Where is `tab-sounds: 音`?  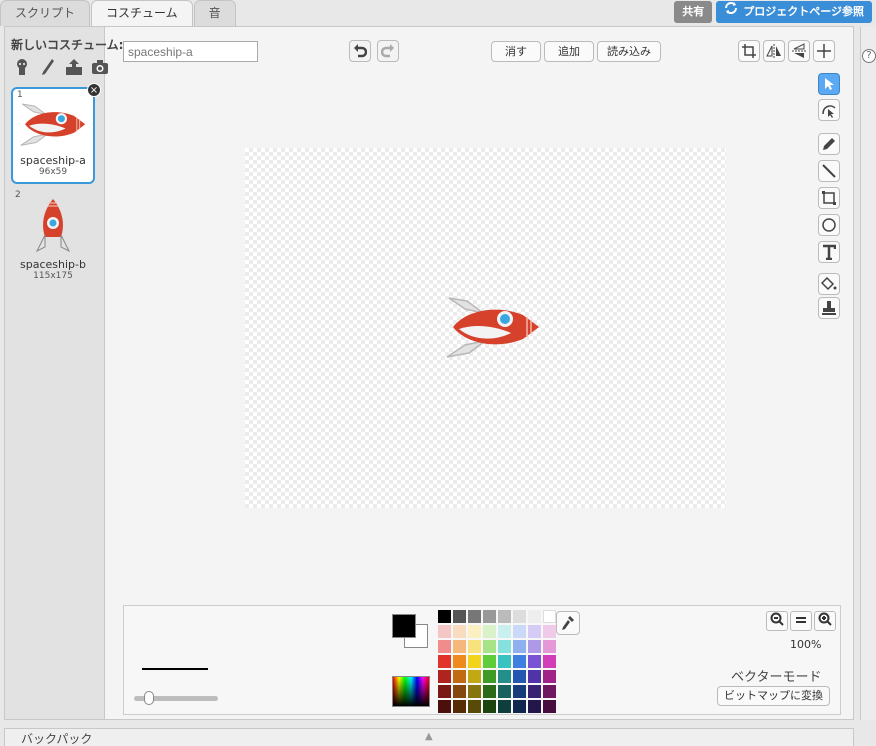
tab-sounds: 音 is located at coordinates (214, 13).